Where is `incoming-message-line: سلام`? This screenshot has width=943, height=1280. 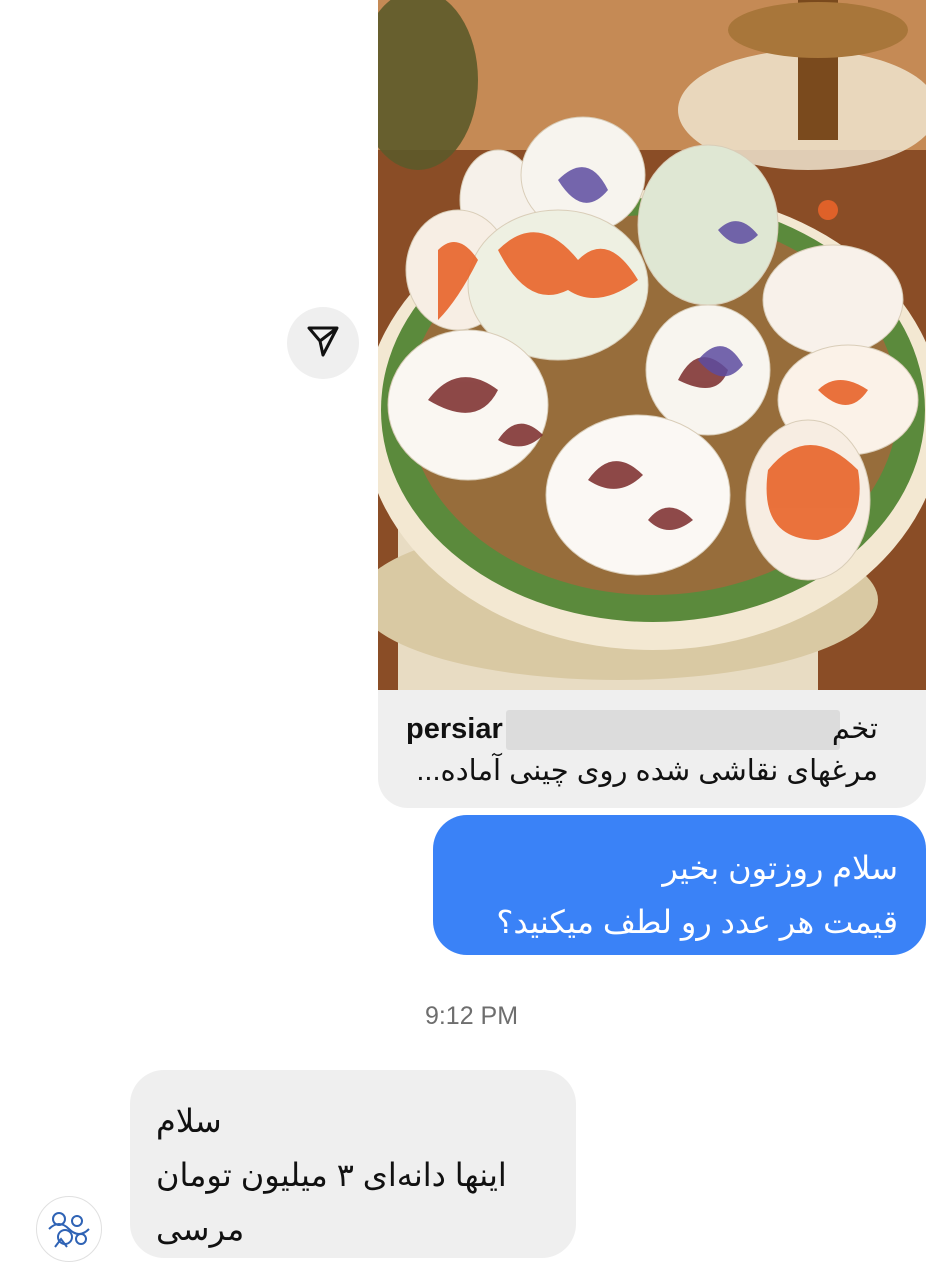
incoming-message-line: سلام is located at coordinates (189, 1121).